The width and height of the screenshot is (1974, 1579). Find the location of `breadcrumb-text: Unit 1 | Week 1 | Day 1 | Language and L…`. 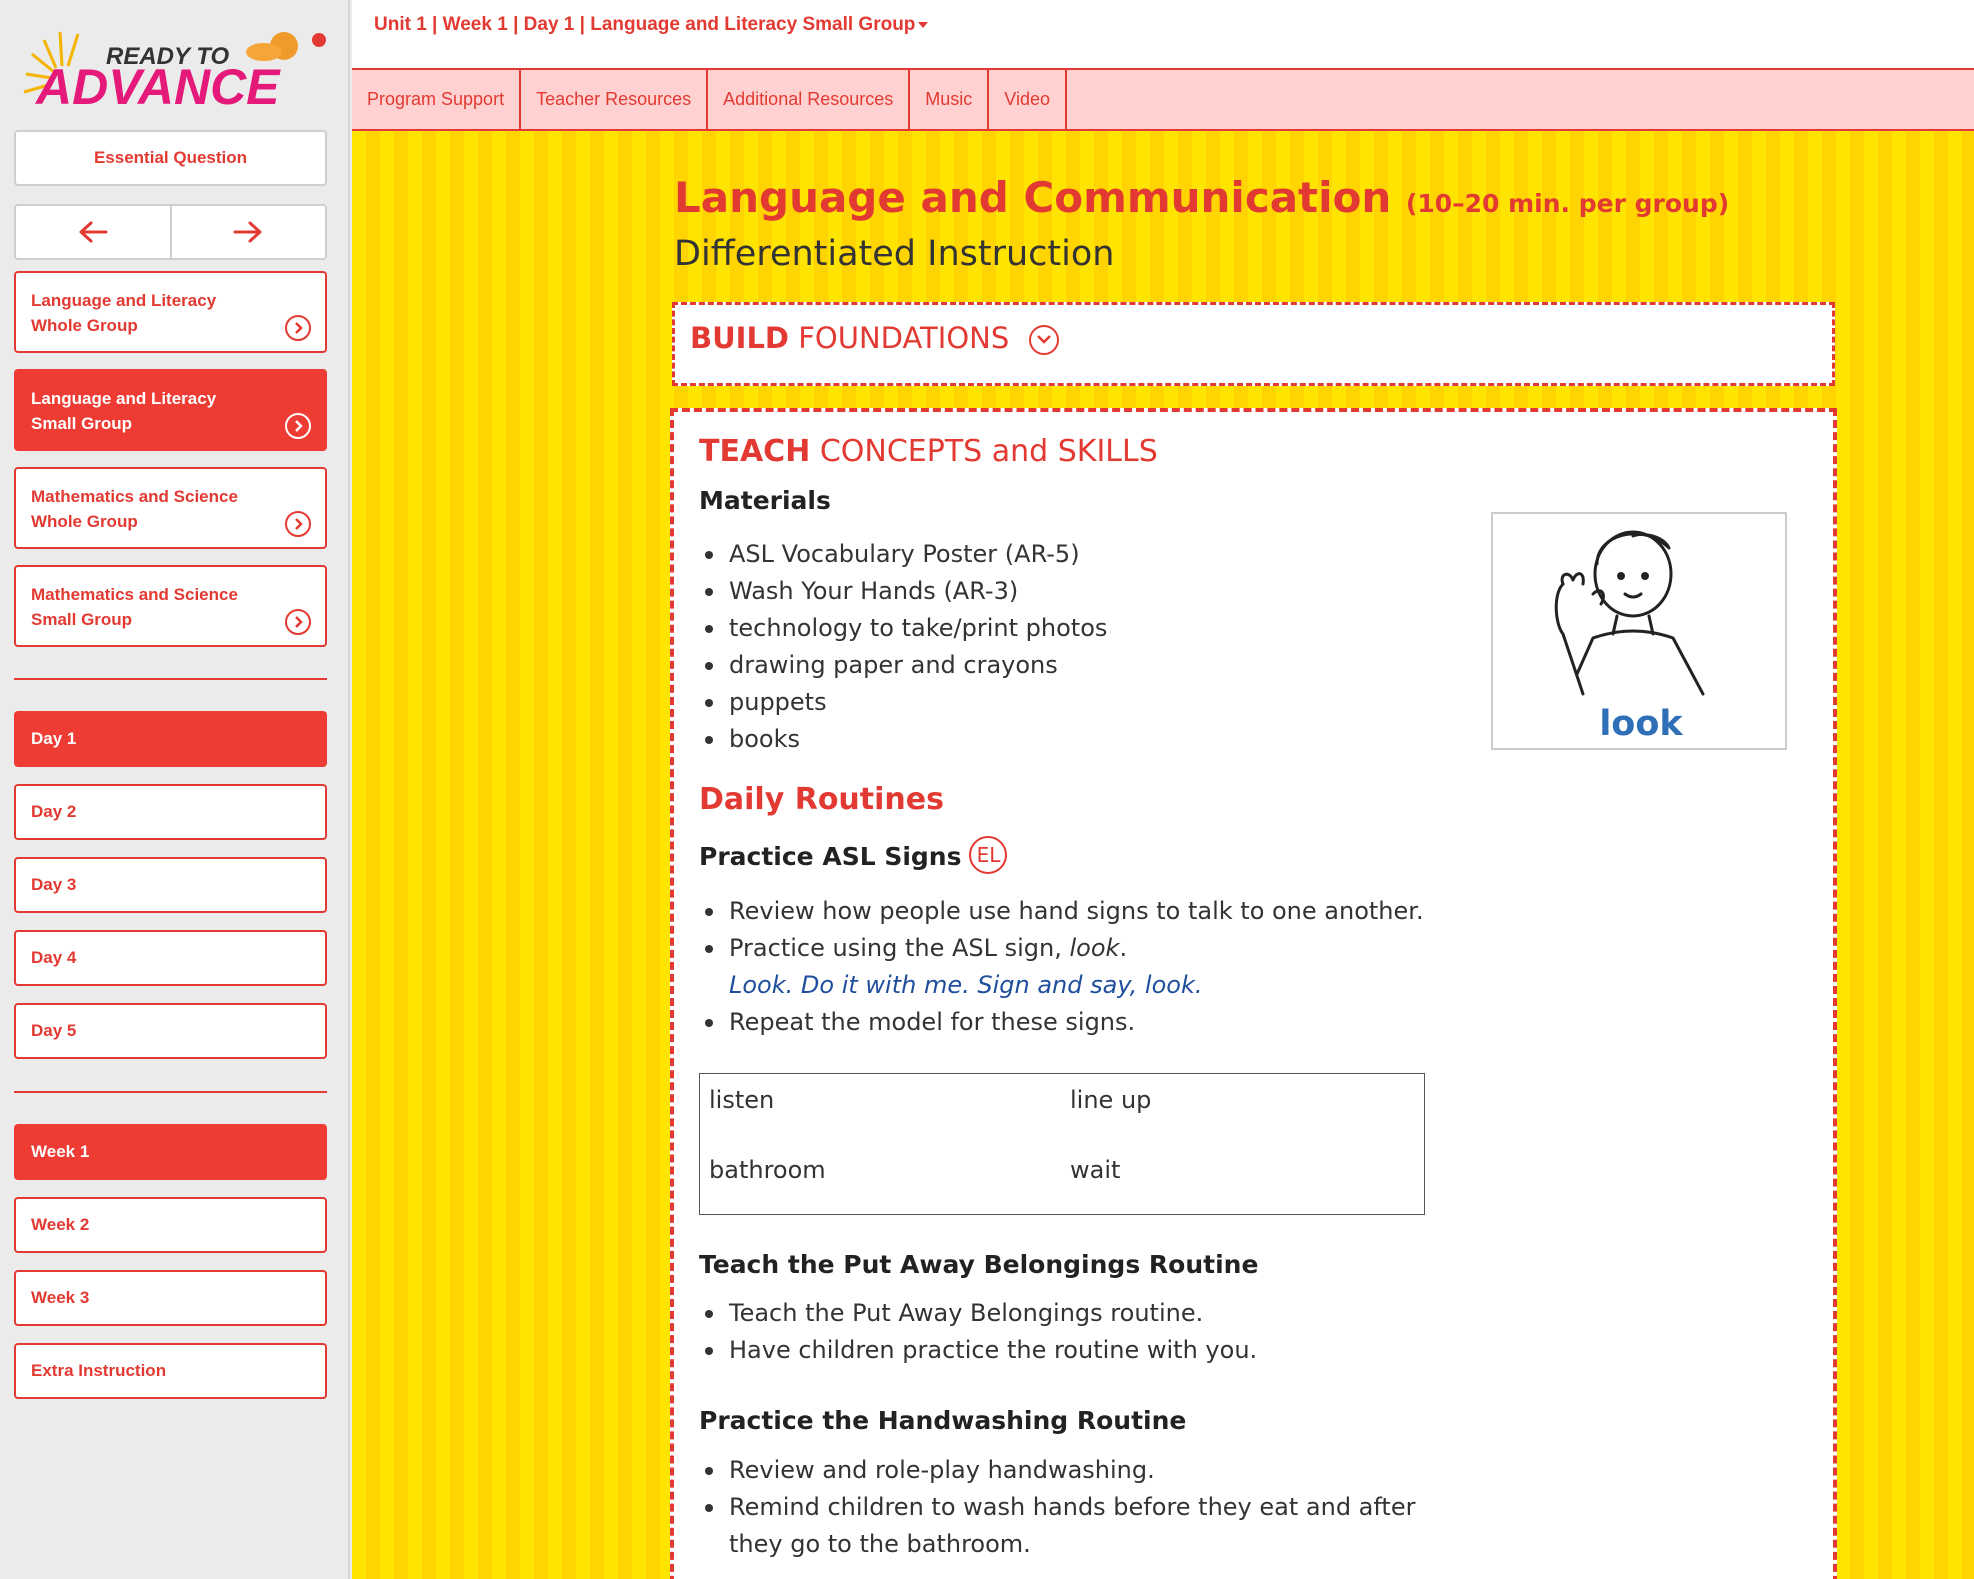

breadcrumb-text: Unit 1 | Week 1 | Day 1 | Language and L… is located at coordinates (645, 24).